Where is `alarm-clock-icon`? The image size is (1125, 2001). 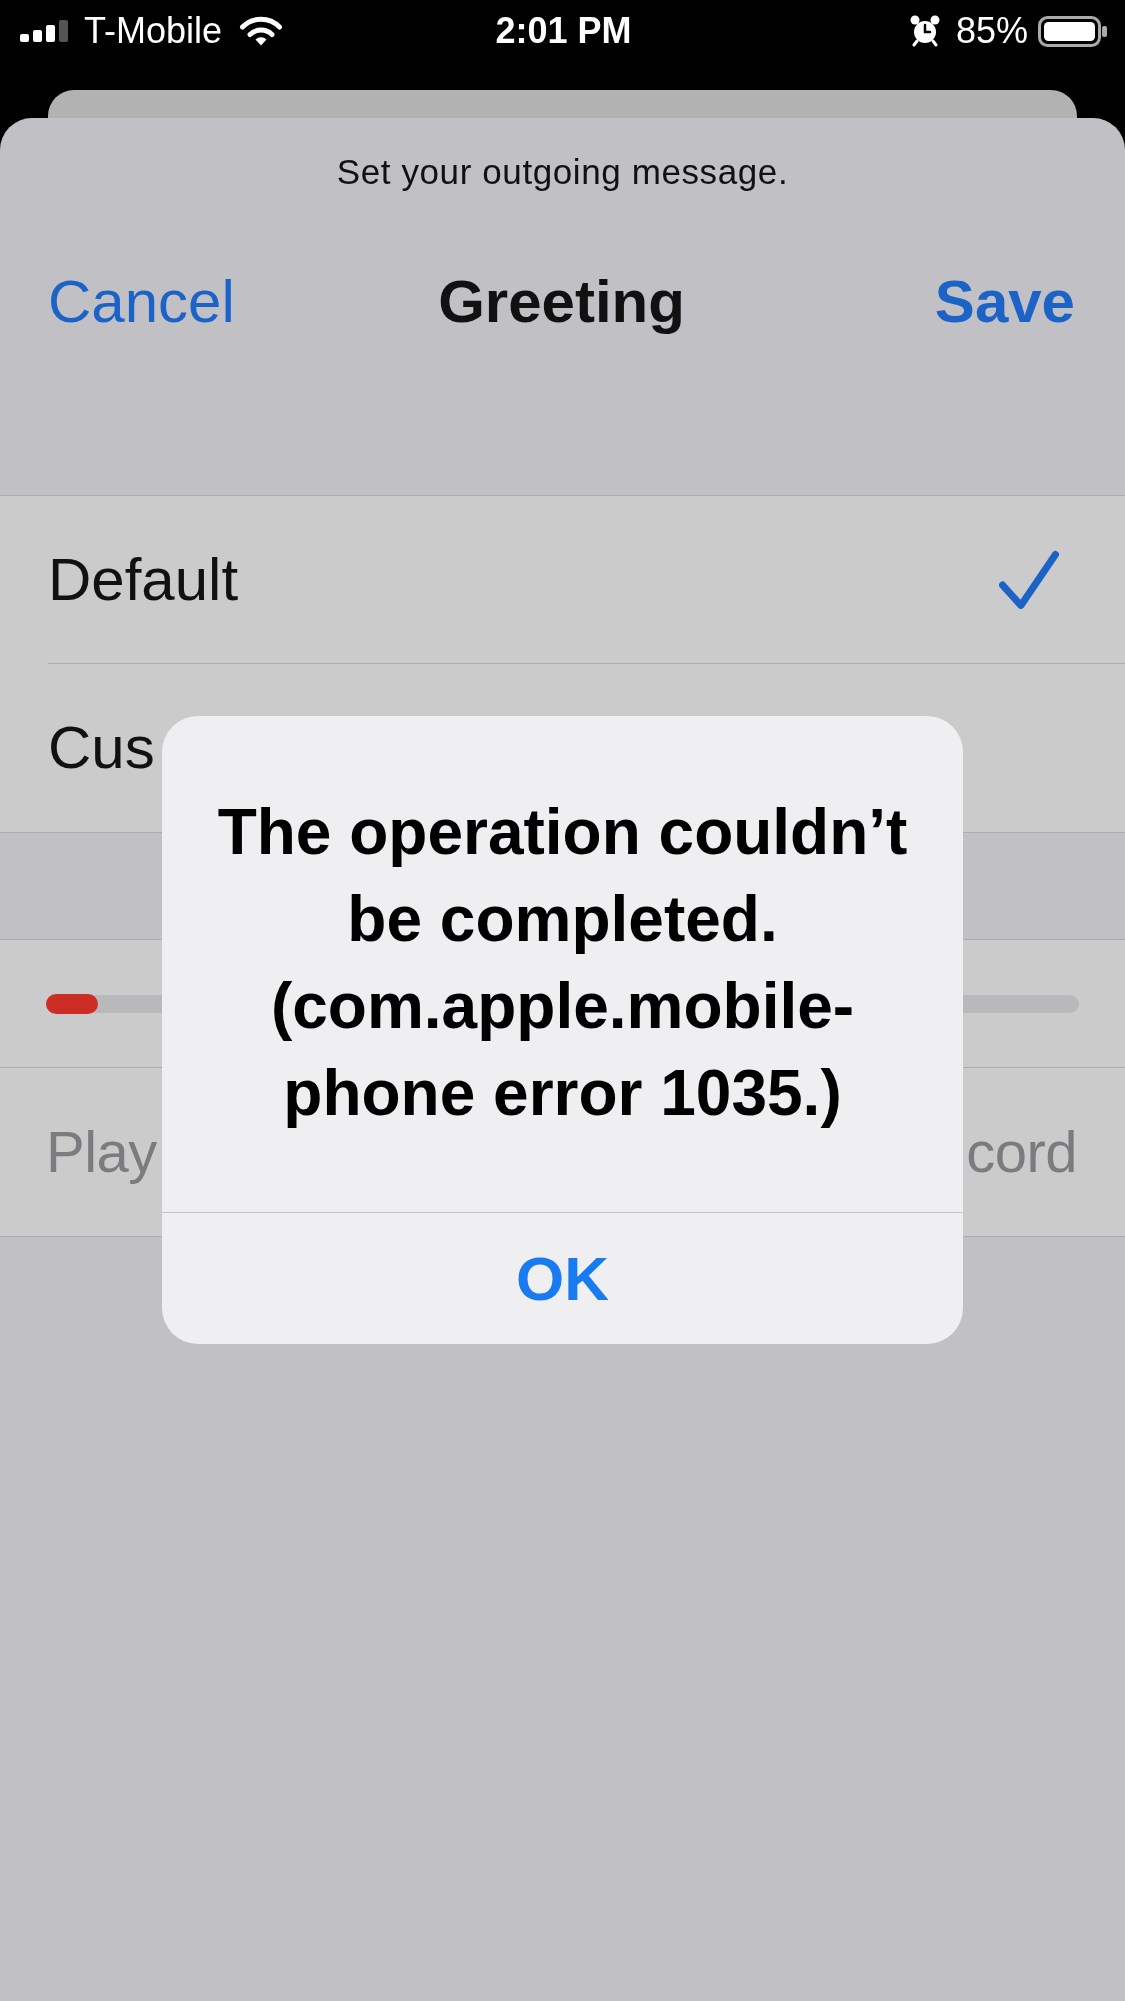 alarm-clock-icon is located at coordinates (924, 31).